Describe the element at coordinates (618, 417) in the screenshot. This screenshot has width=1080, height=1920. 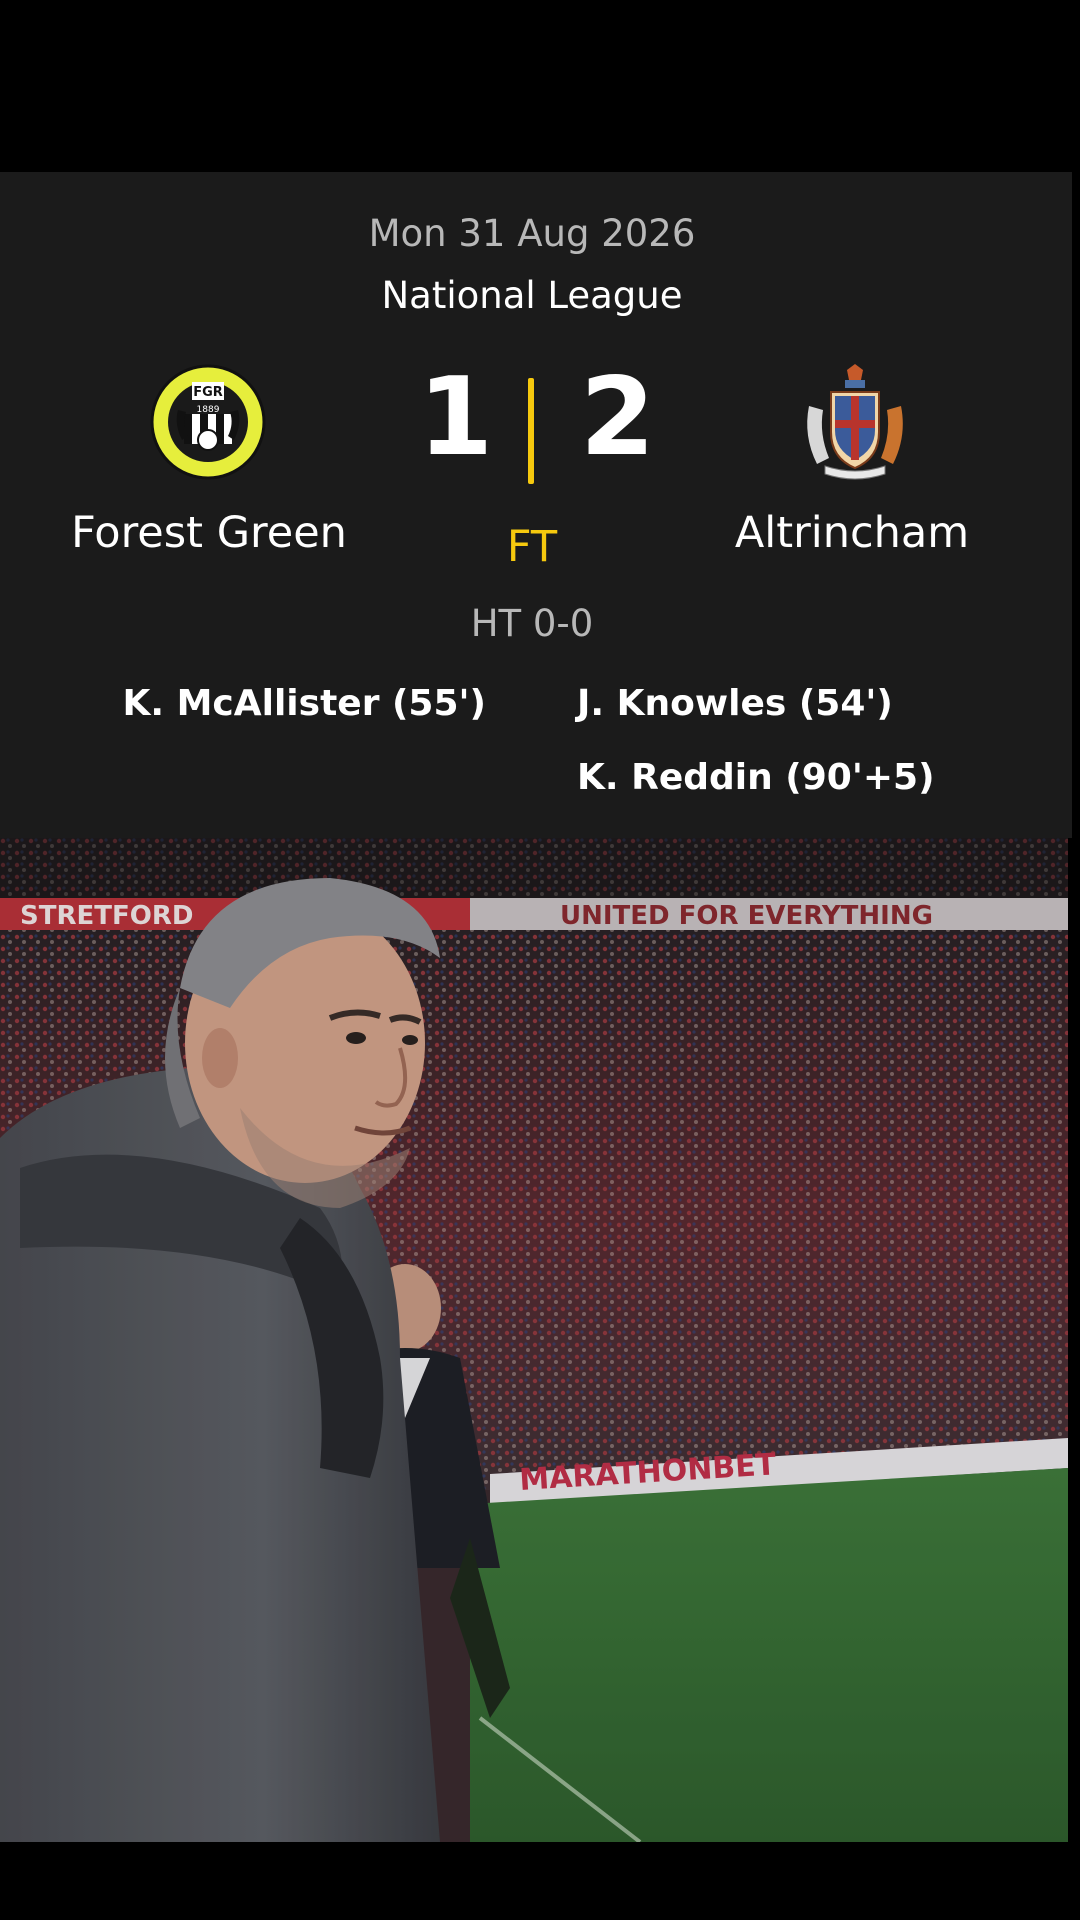
I see `away-score: 2` at that location.